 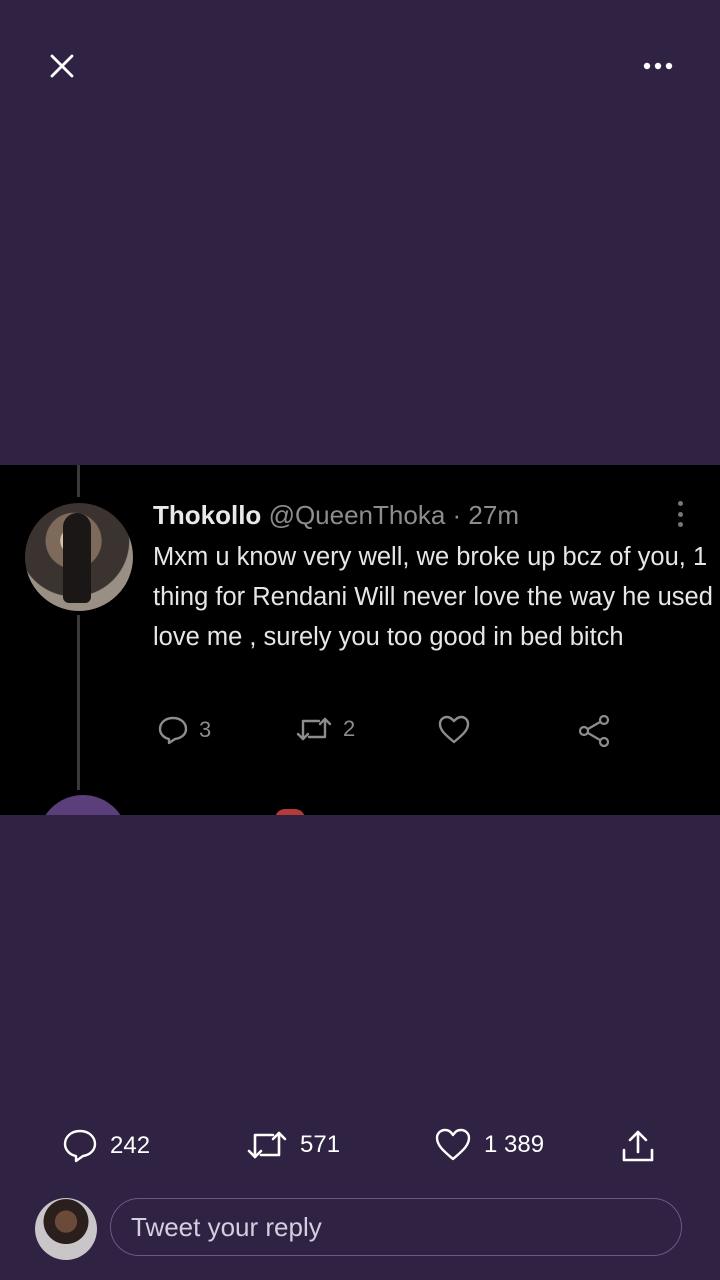 I want to click on like-count: 1 389, so click(x=514, y=1144).